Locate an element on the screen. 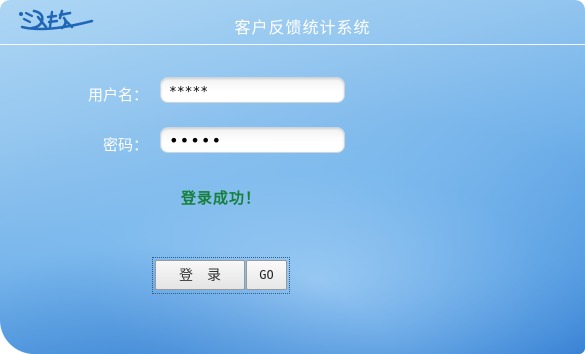 This screenshot has height=354, width=585. username-input is located at coordinates (252, 90).